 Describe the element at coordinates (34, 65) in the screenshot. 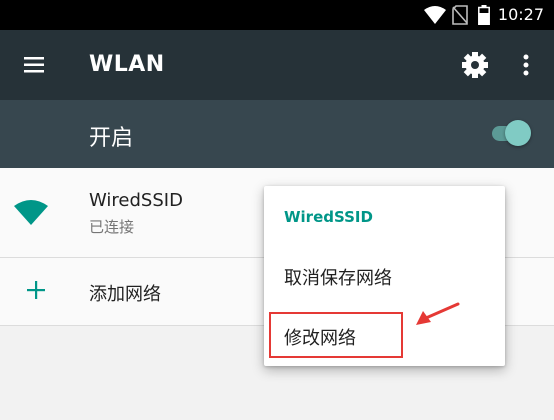

I see `menu-icon` at that location.